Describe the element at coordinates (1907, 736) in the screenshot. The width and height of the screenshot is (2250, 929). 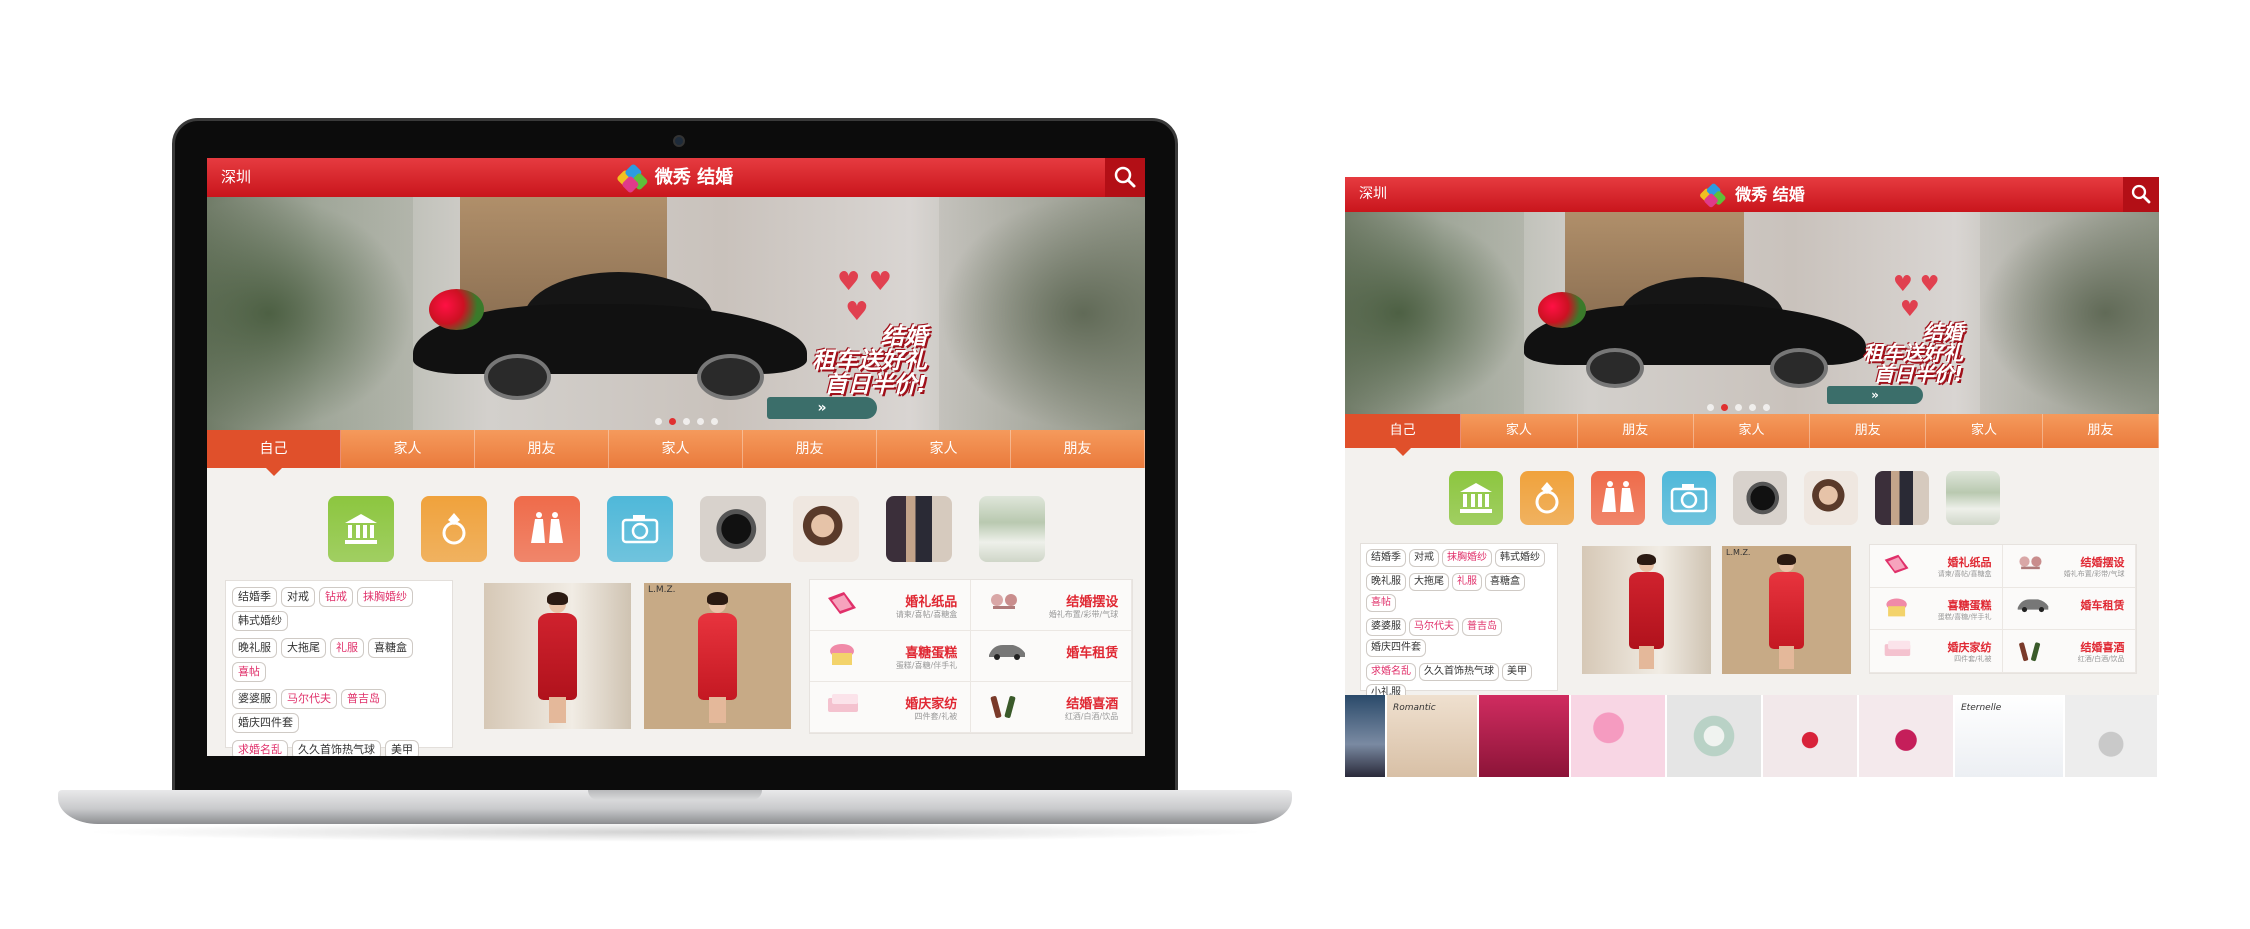
I see `pink-ring-product` at that location.